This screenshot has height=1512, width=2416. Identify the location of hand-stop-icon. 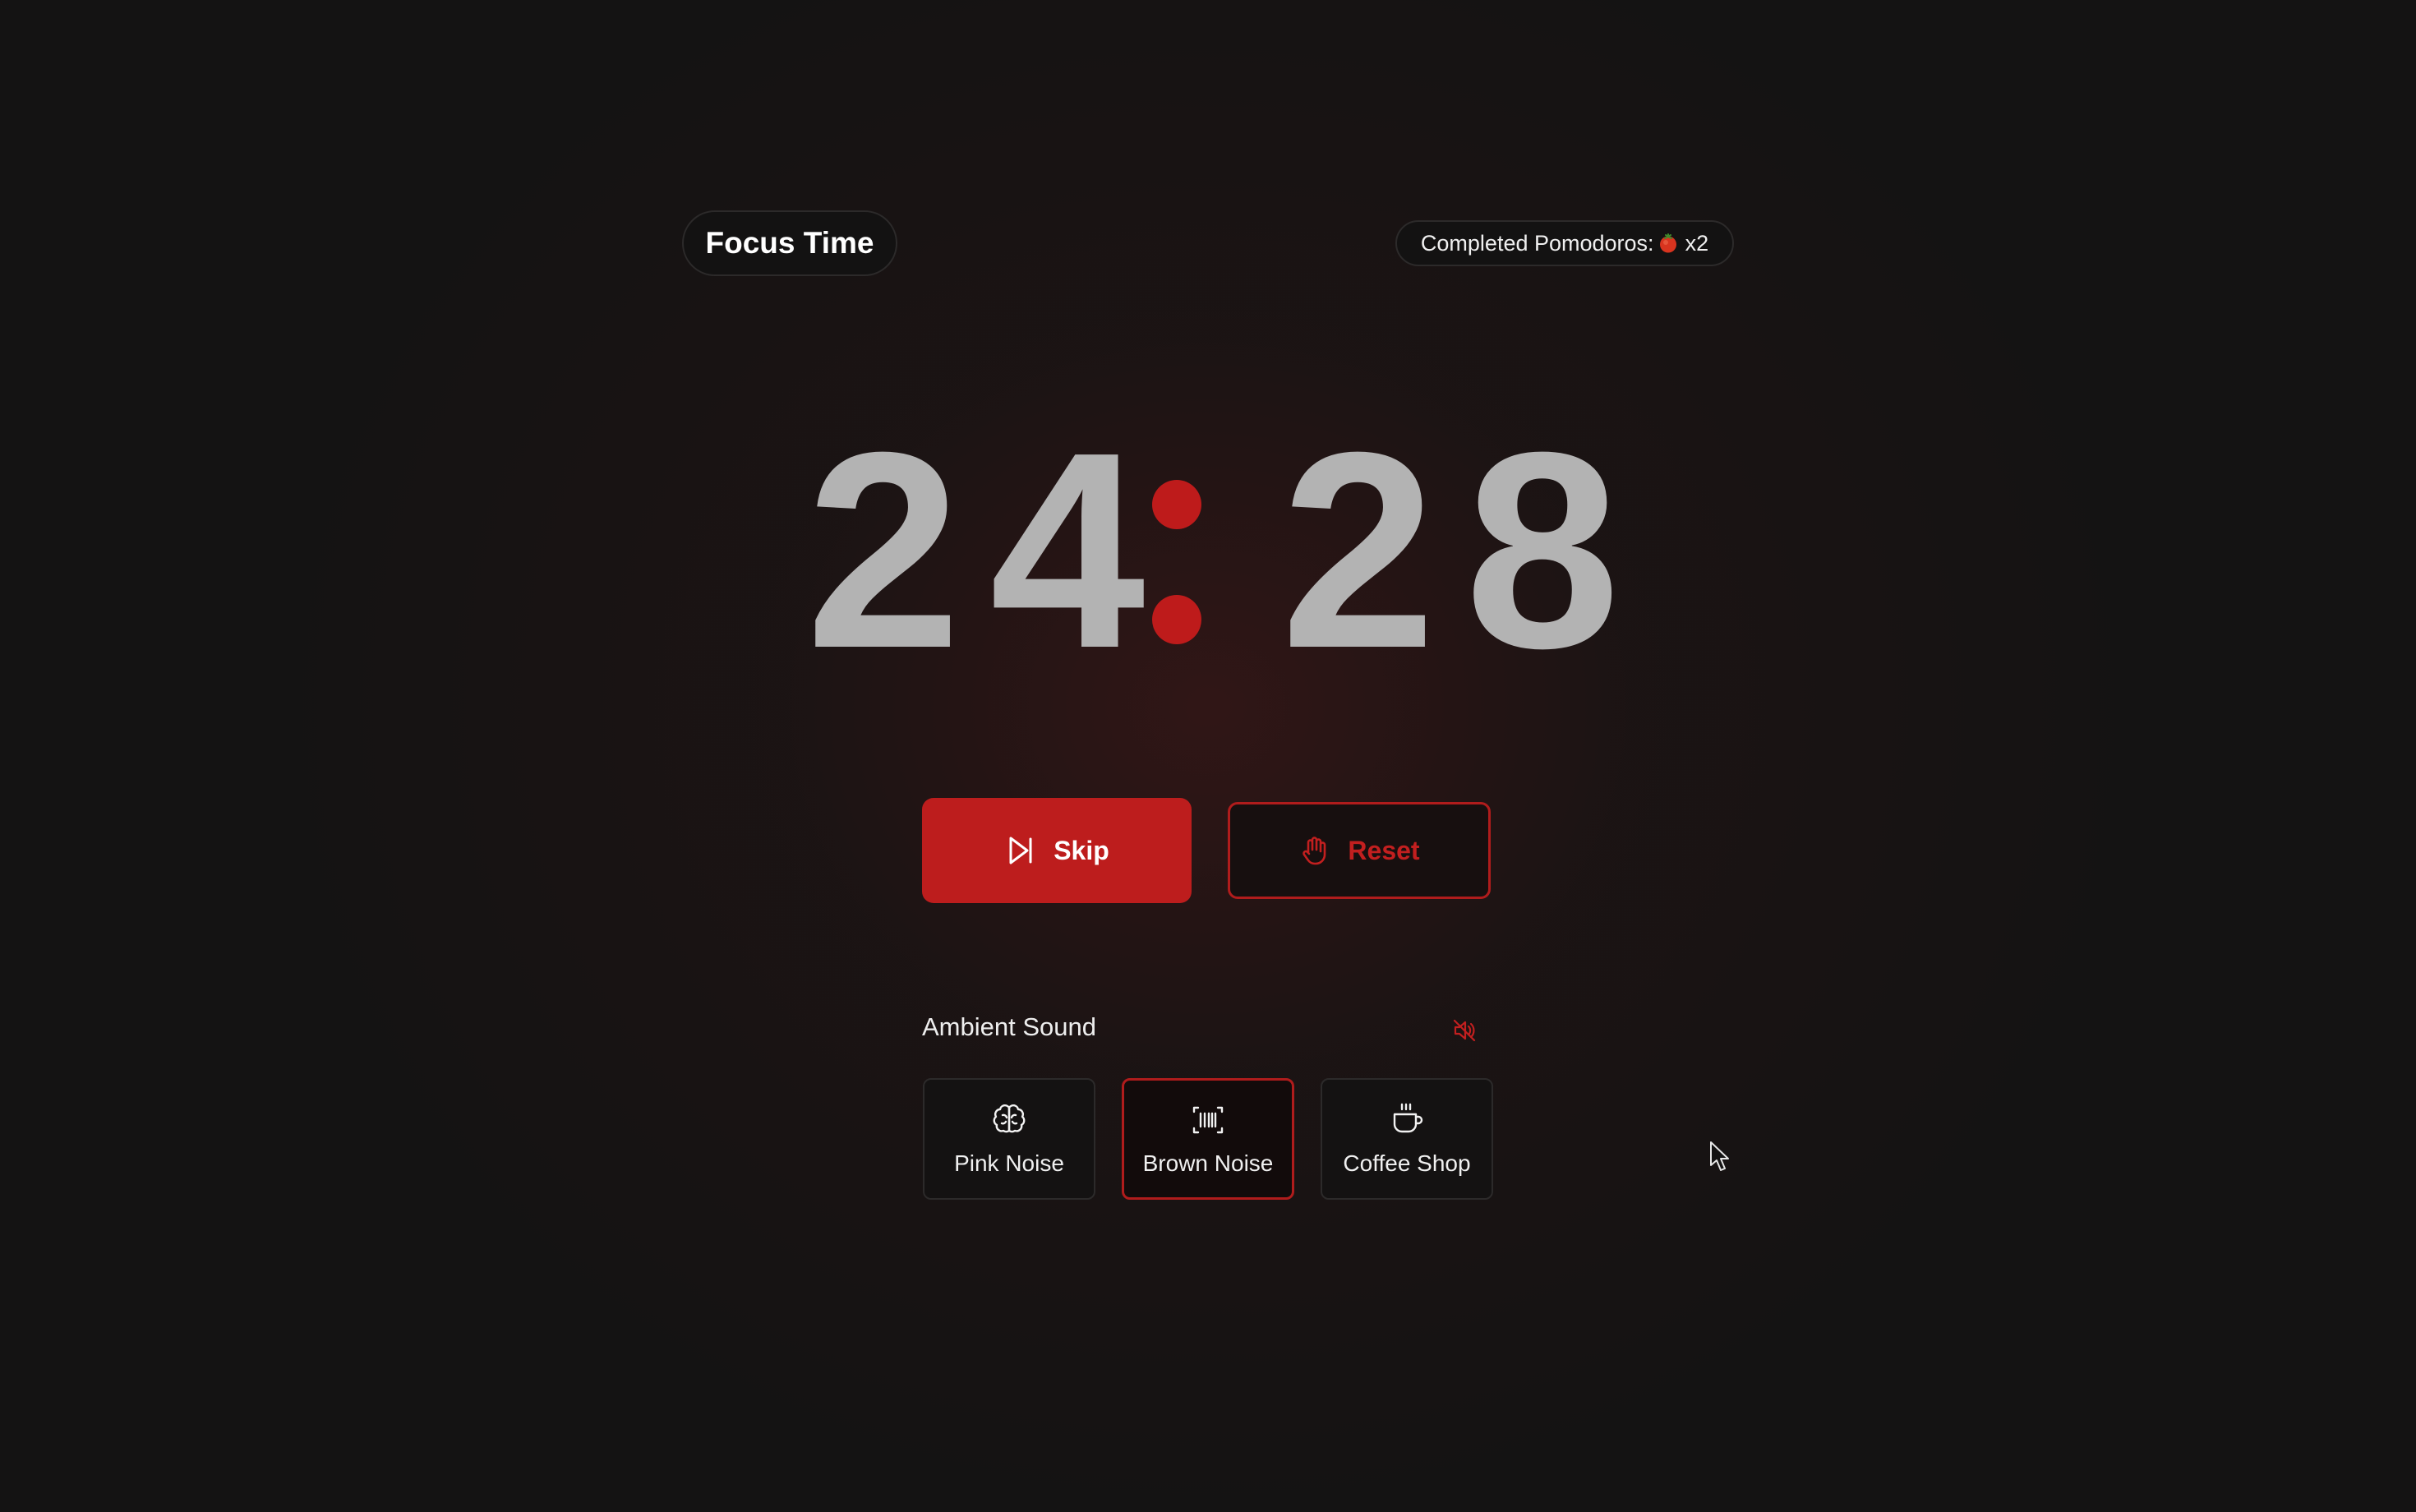
(1315, 851).